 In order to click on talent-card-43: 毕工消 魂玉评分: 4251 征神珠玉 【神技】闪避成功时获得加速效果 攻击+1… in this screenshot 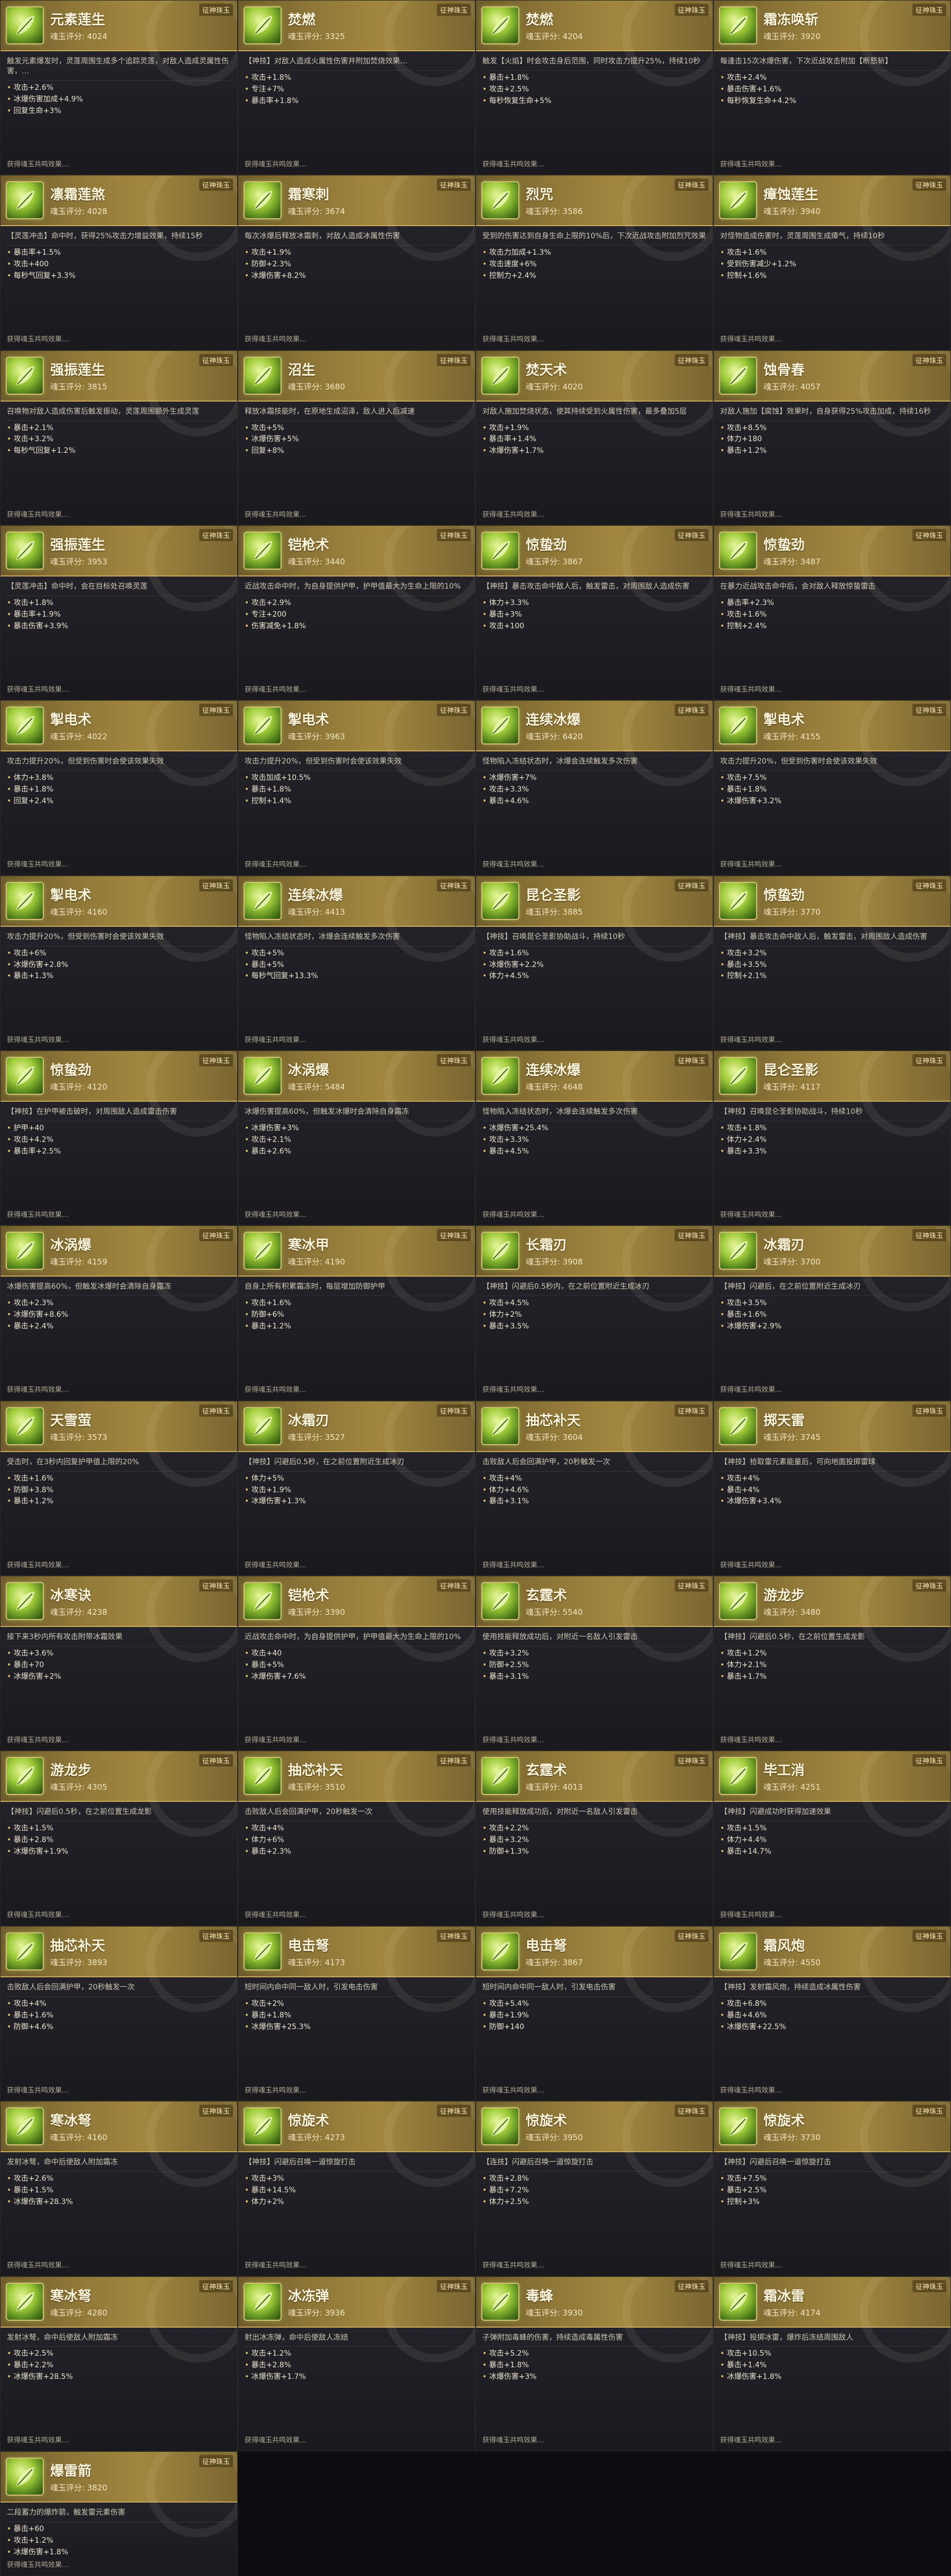, I will do `click(832, 1838)`.